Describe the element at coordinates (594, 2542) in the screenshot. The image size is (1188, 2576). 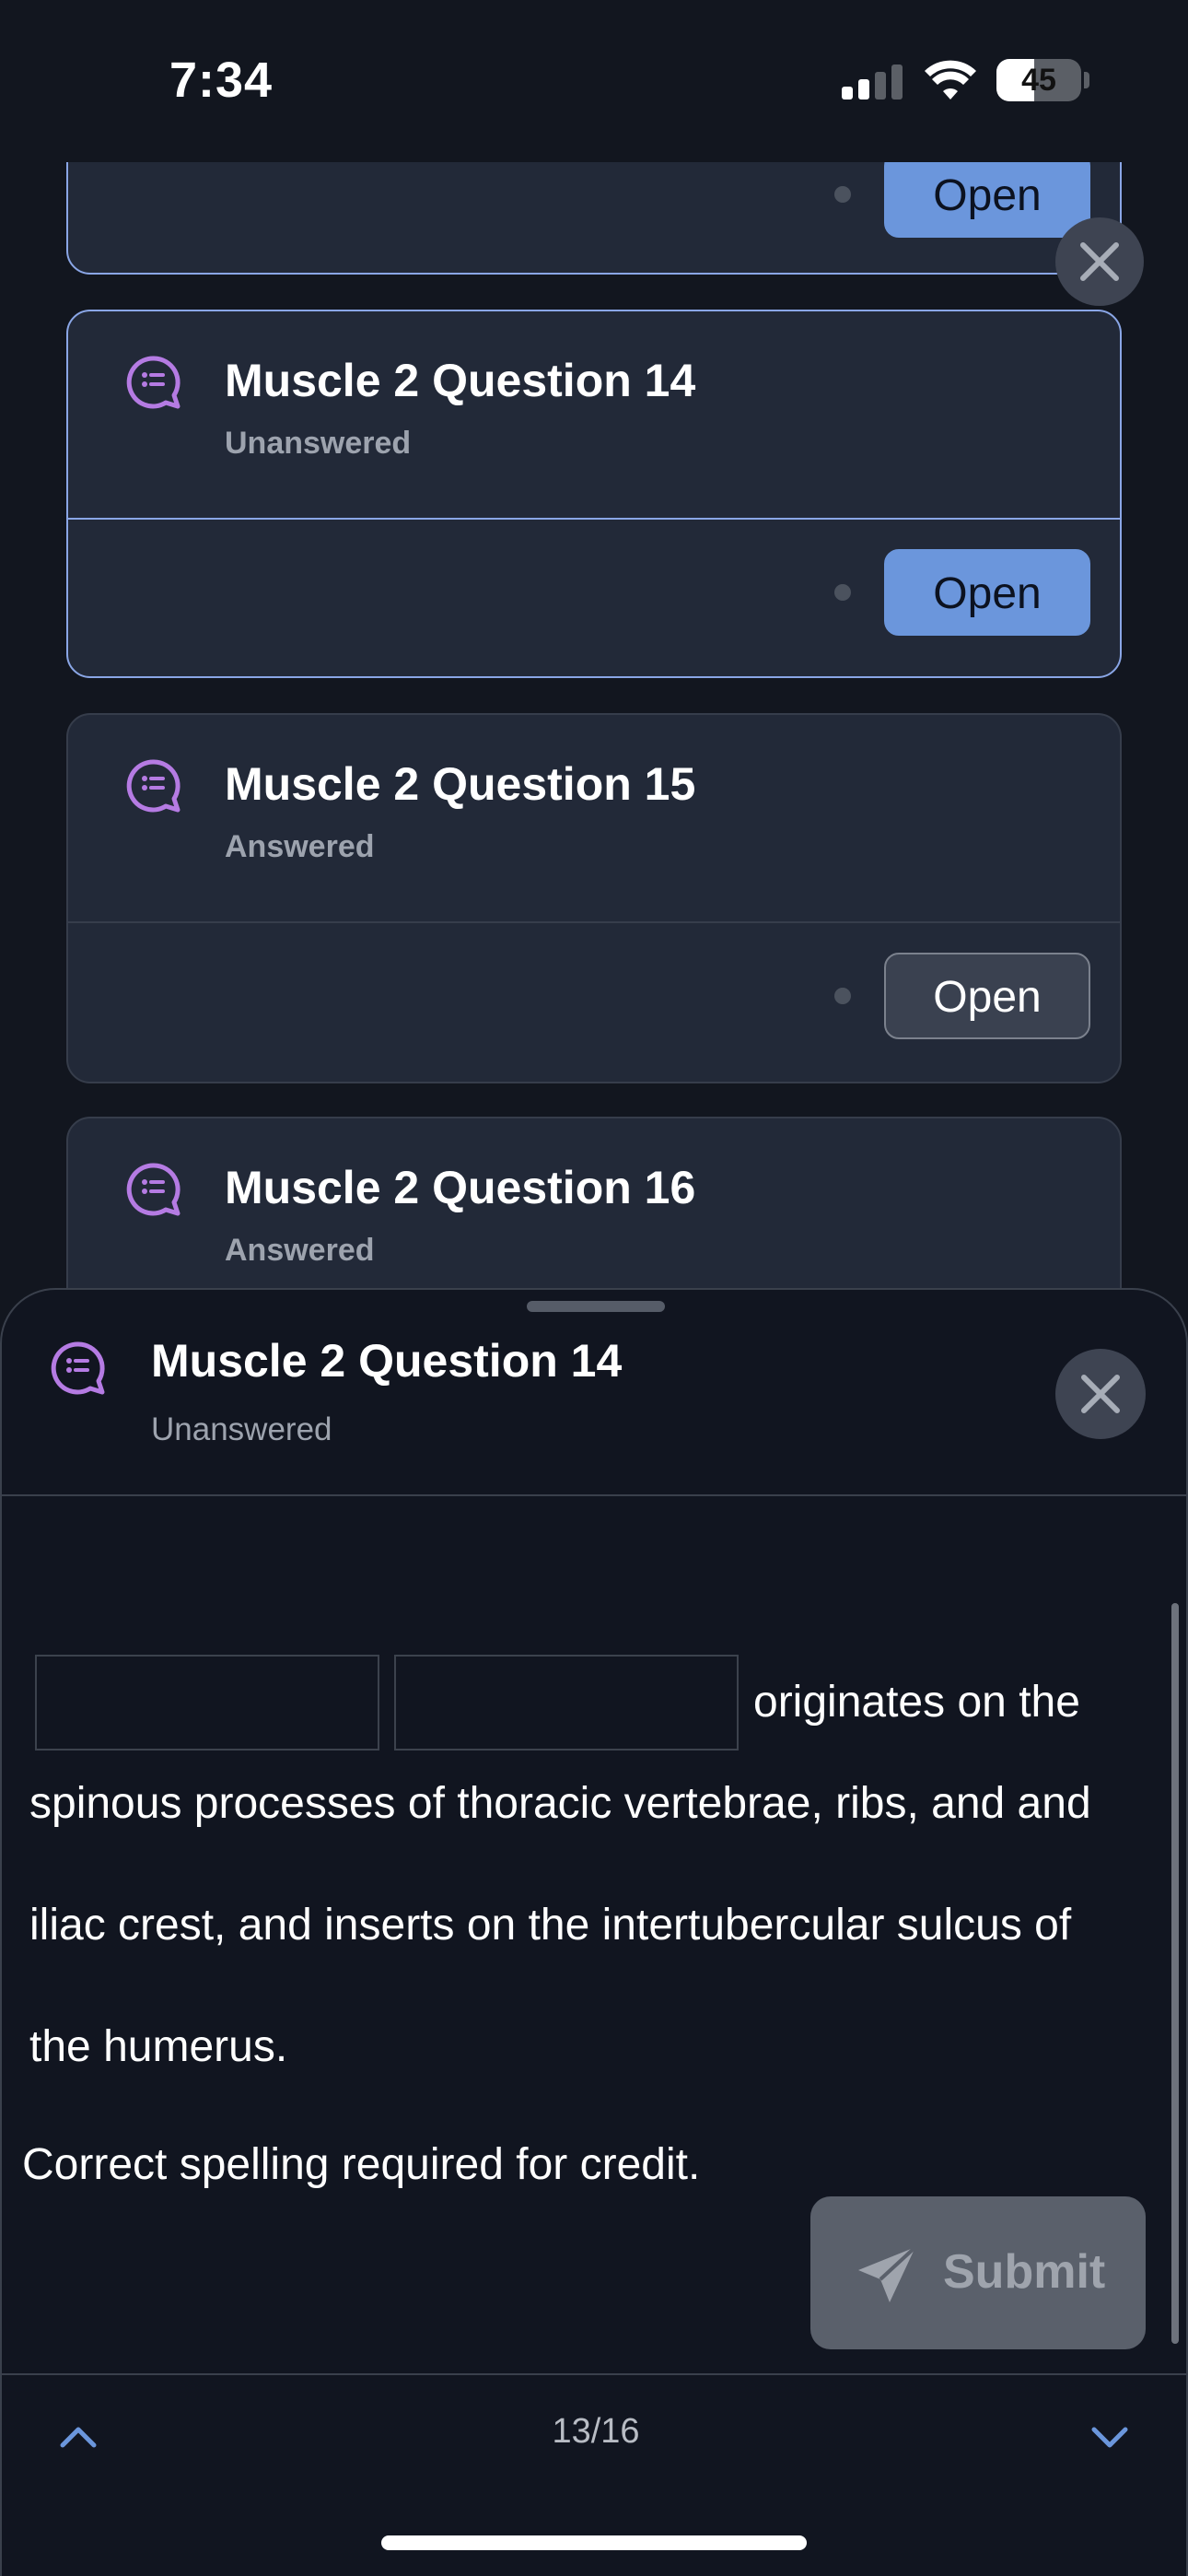
I see `home-indicator` at that location.